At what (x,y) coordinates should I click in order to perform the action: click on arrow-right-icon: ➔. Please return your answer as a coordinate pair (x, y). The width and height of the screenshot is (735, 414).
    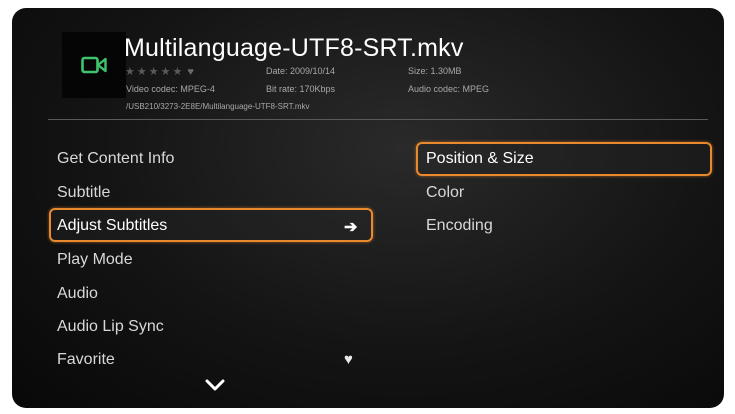
    Looking at the image, I should click on (351, 227).